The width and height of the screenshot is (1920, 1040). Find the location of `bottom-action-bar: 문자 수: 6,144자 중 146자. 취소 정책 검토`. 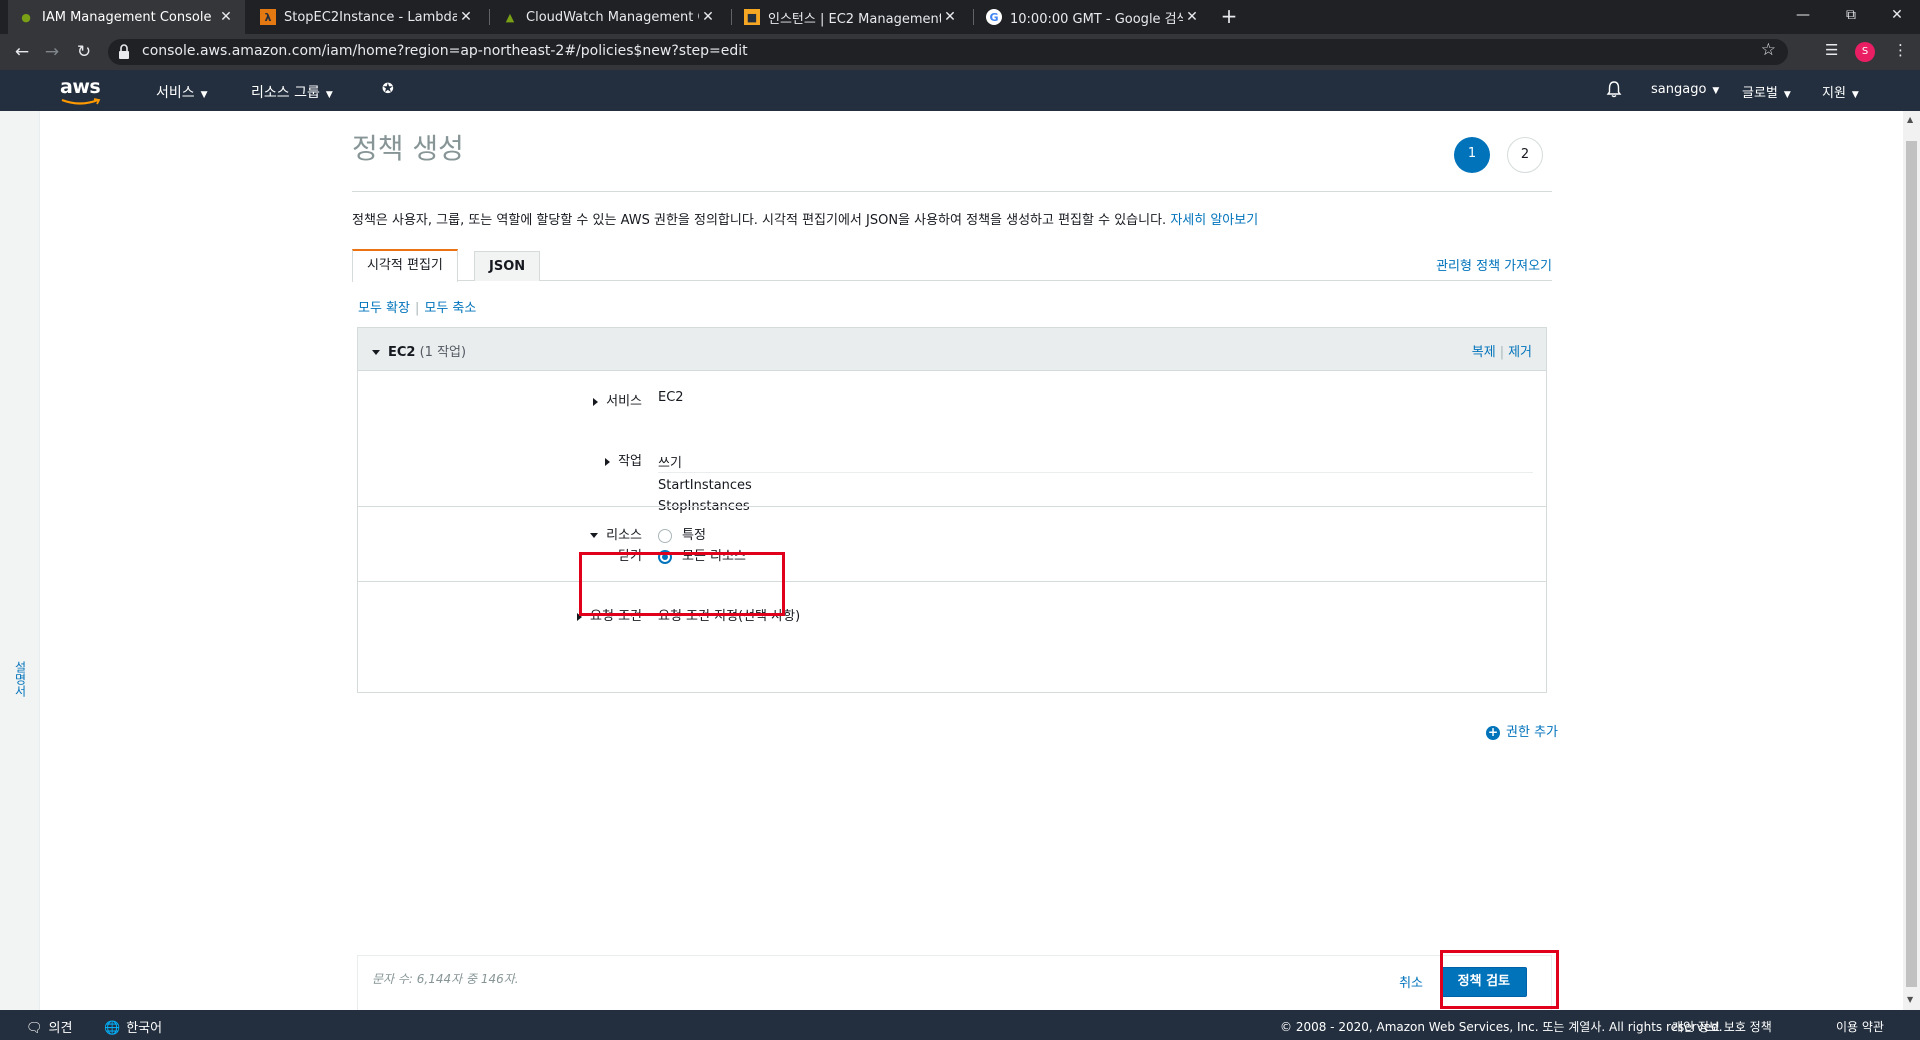

bottom-action-bar: 문자 수: 6,144자 중 146자. 취소 정책 검토 is located at coordinates (954, 982).